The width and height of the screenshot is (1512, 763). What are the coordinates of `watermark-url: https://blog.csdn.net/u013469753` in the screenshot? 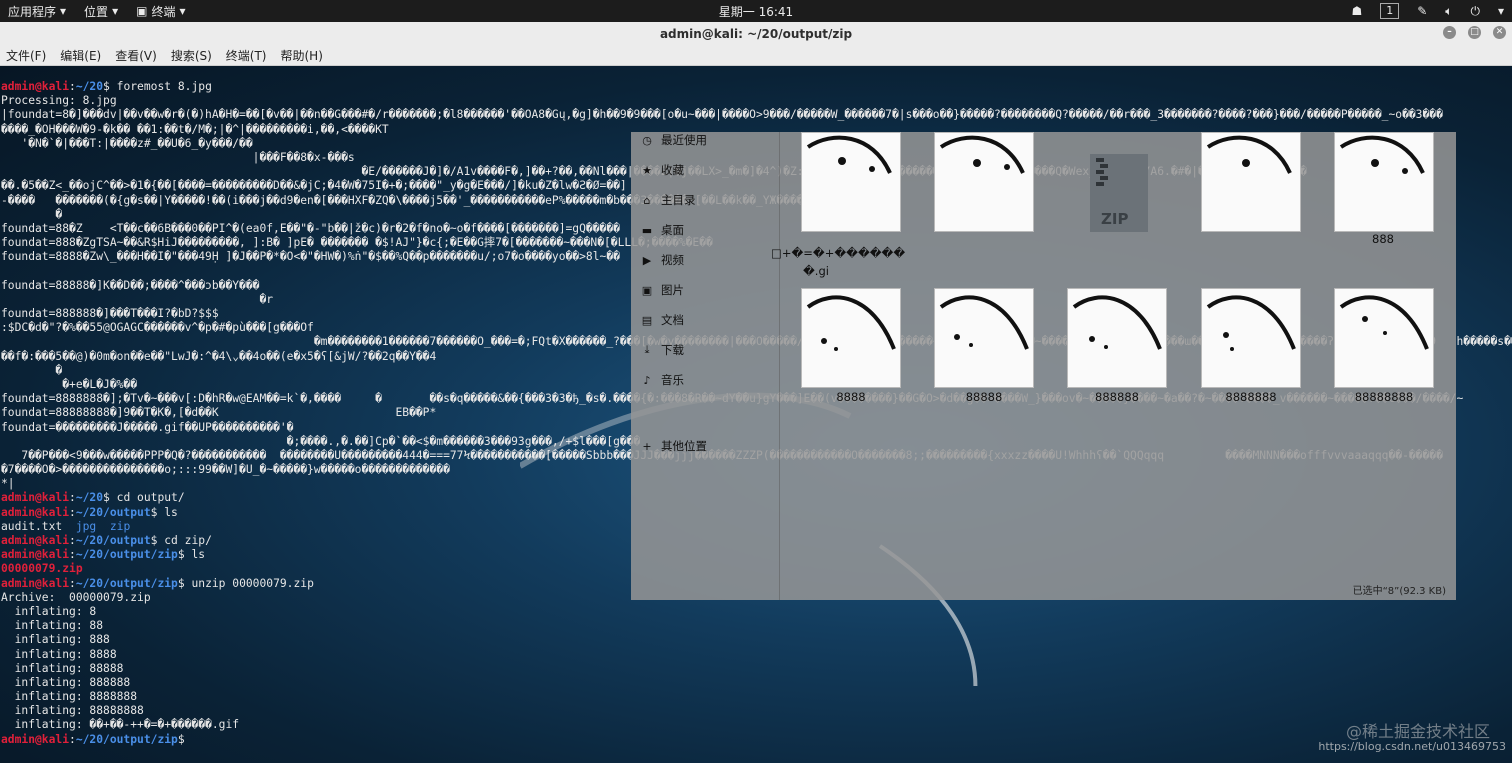 It's located at (1412, 746).